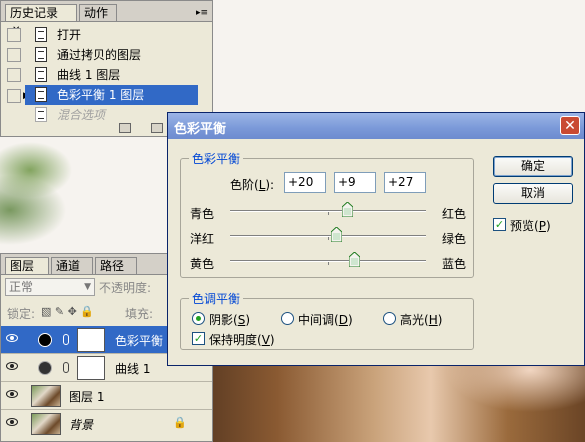 The height and width of the screenshot is (442, 585). What do you see at coordinates (21, 287) in the screenshot?
I see `blend-mode-value: 正常` at bounding box center [21, 287].